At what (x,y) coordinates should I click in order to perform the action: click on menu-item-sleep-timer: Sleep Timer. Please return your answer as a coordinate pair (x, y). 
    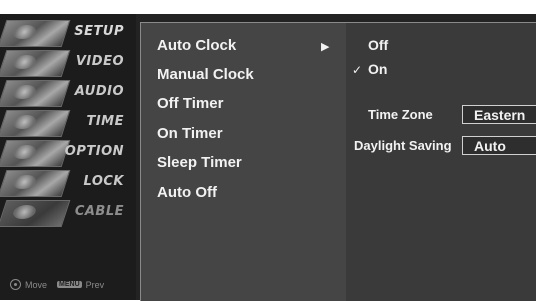
    Looking at the image, I should click on (252, 163).